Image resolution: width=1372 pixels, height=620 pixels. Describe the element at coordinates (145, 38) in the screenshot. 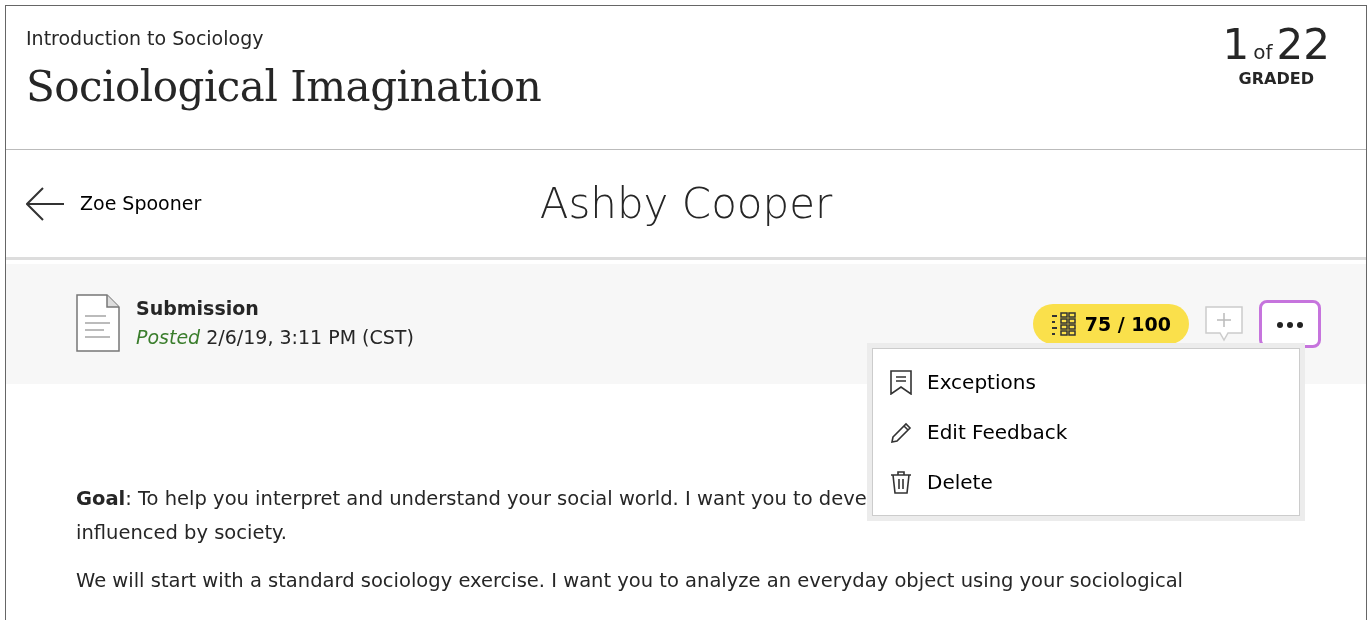

I see `course-name: Introduction to Sociology` at that location.